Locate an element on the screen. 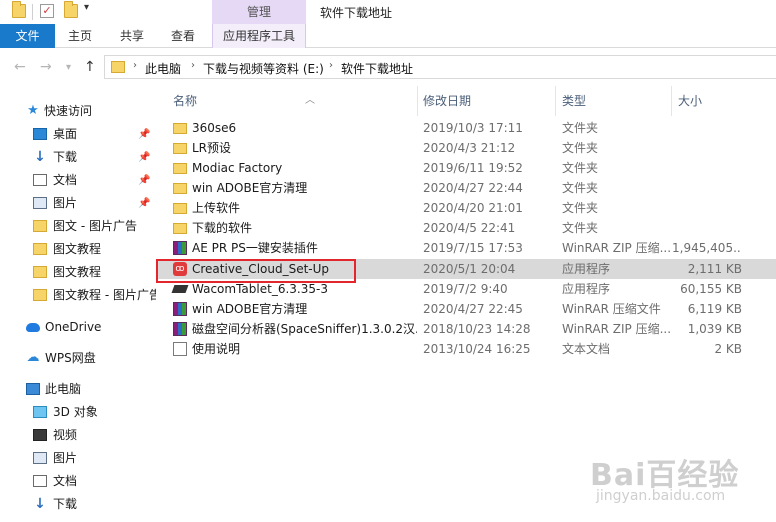 This screenshot has height=522, width=776. column-header-size: 大小 is located at coordinates (713, 101).